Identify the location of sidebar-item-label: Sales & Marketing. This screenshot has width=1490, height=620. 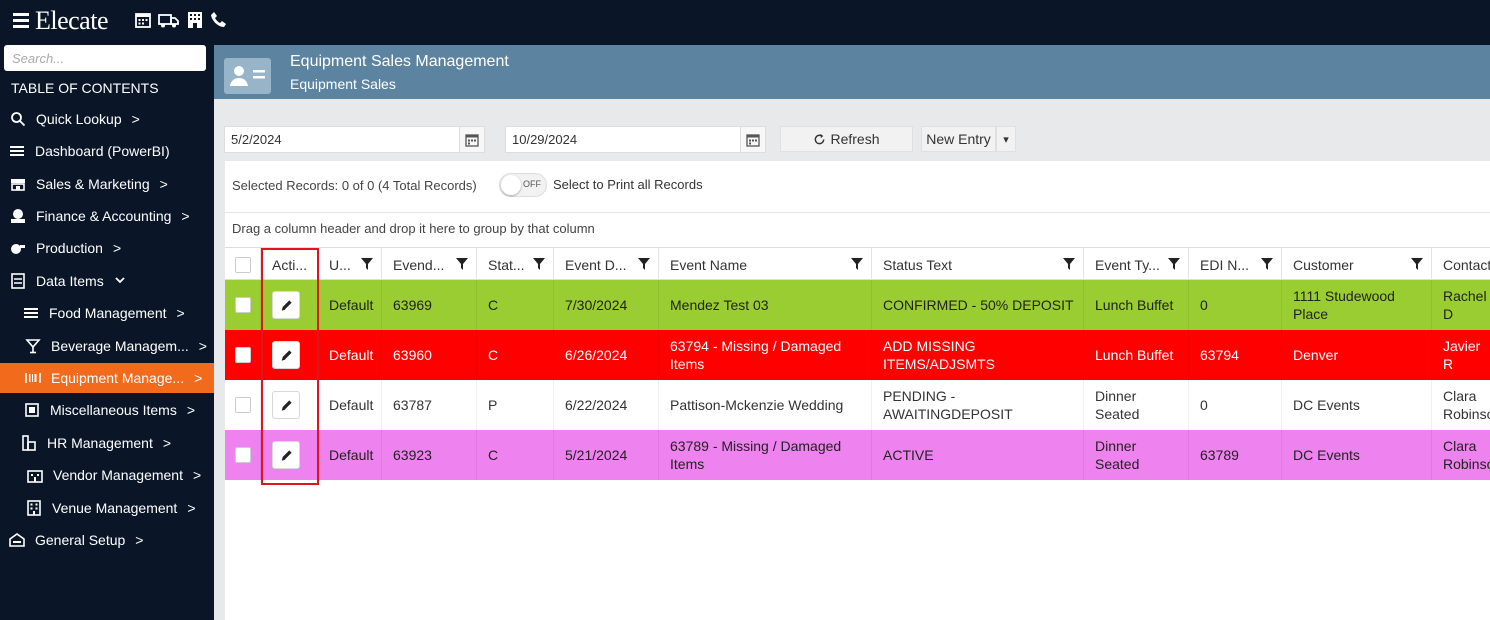
(93, 184).